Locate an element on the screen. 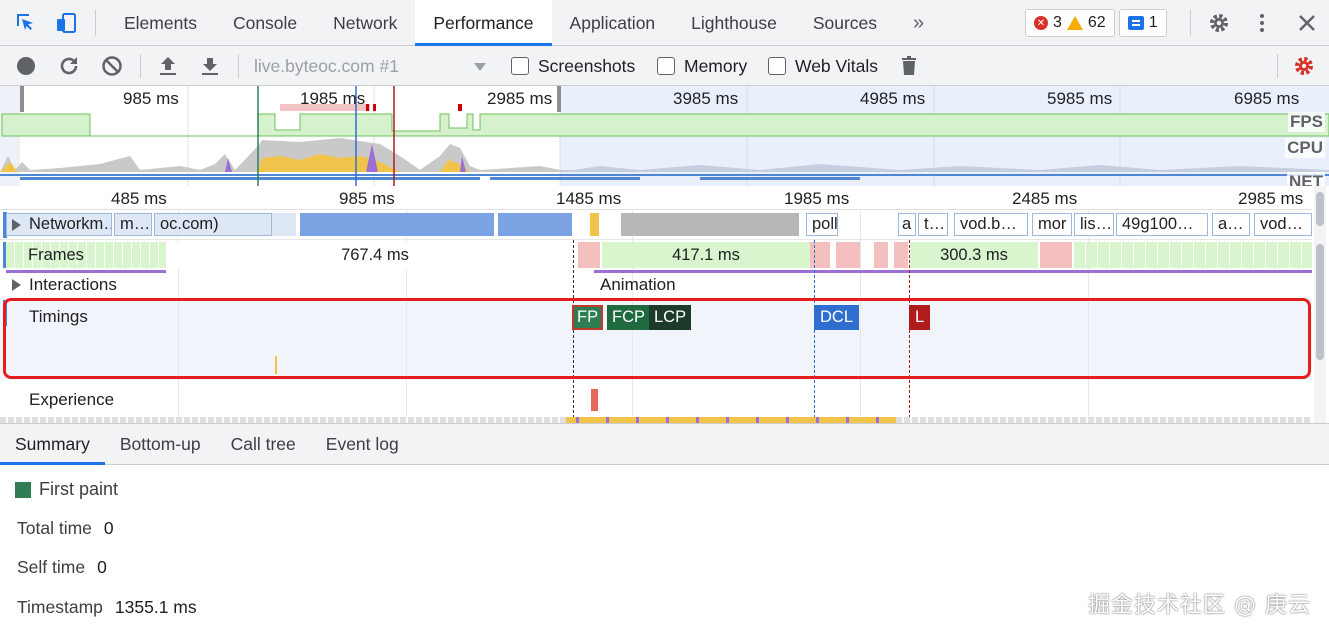 The height and width of the screenshot is (635, 1329). timing-lcp: LCP is located at coordinates (670, 317).